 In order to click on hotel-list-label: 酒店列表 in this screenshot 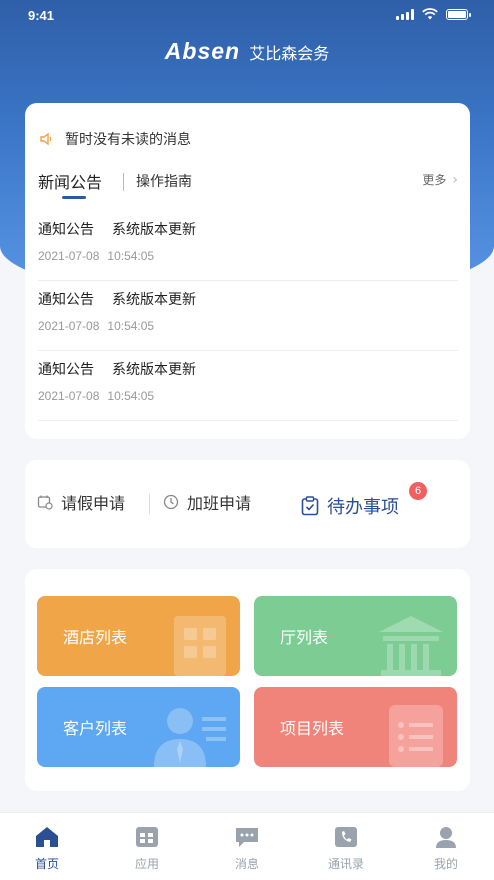, I will do `click(95, 637)`.